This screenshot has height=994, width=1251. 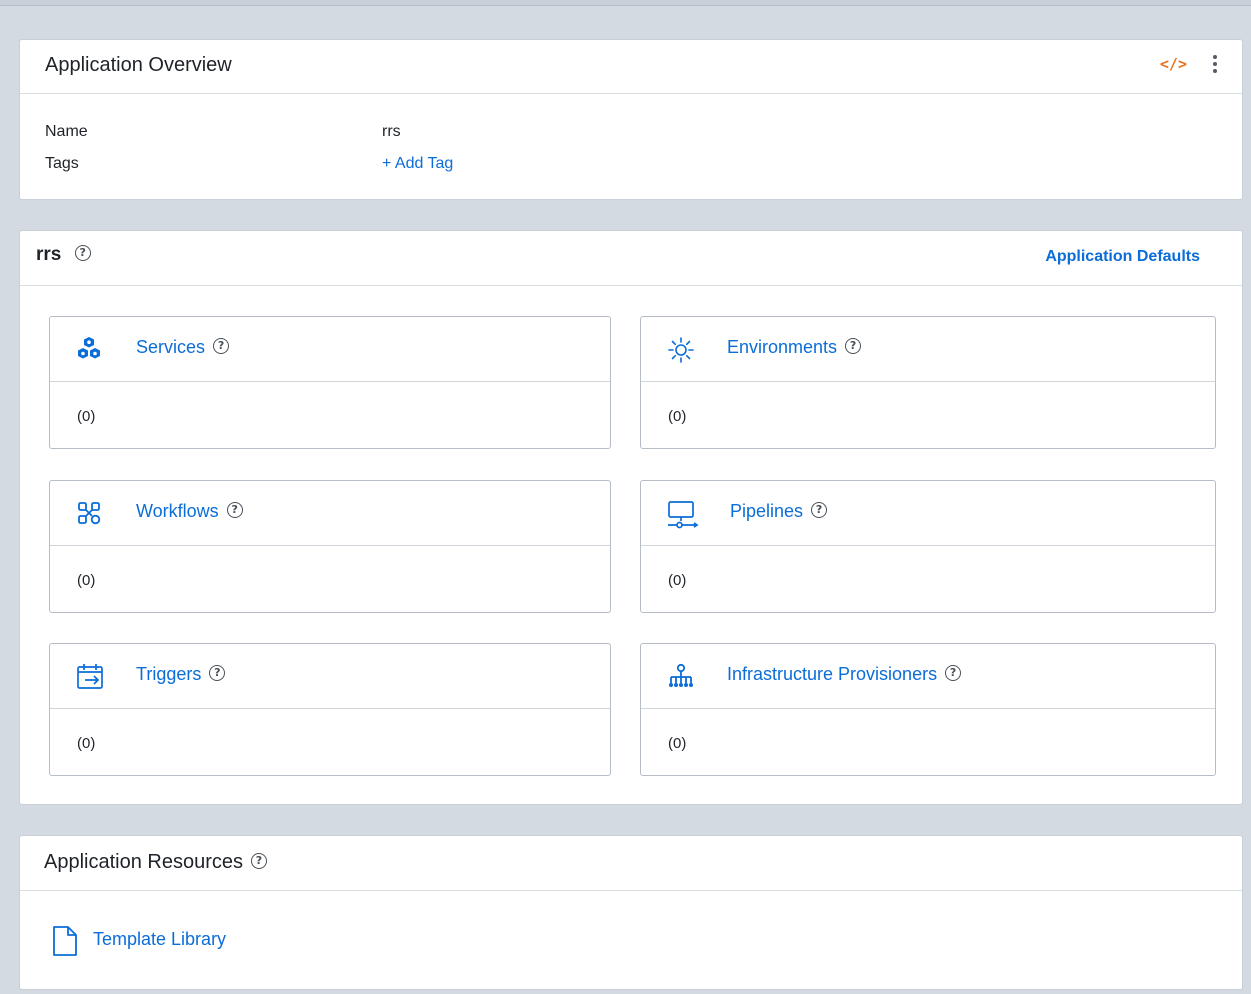 I want to click on card-header: Services?, so click(x=330, y=349).